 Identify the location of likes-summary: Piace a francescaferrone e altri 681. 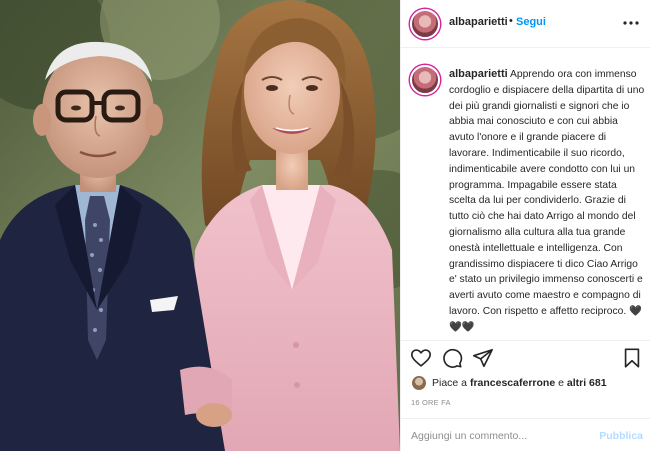
(525, 383).